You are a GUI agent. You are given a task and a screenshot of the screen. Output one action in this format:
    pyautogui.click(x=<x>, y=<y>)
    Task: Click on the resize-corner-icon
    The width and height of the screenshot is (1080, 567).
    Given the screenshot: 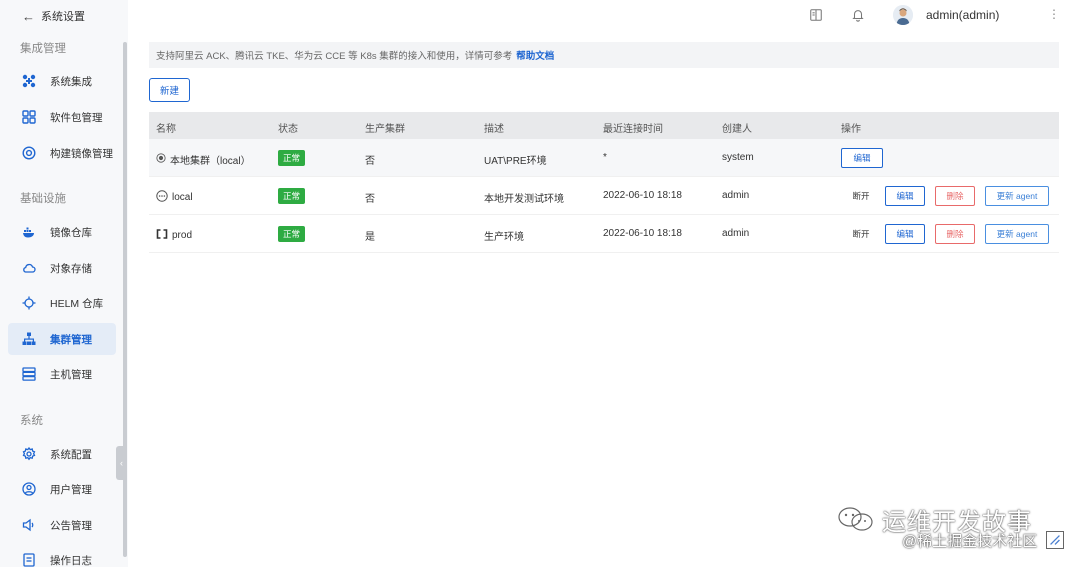 What is the action you would take?
    pyautogui.click(x=1055, y=540)
    